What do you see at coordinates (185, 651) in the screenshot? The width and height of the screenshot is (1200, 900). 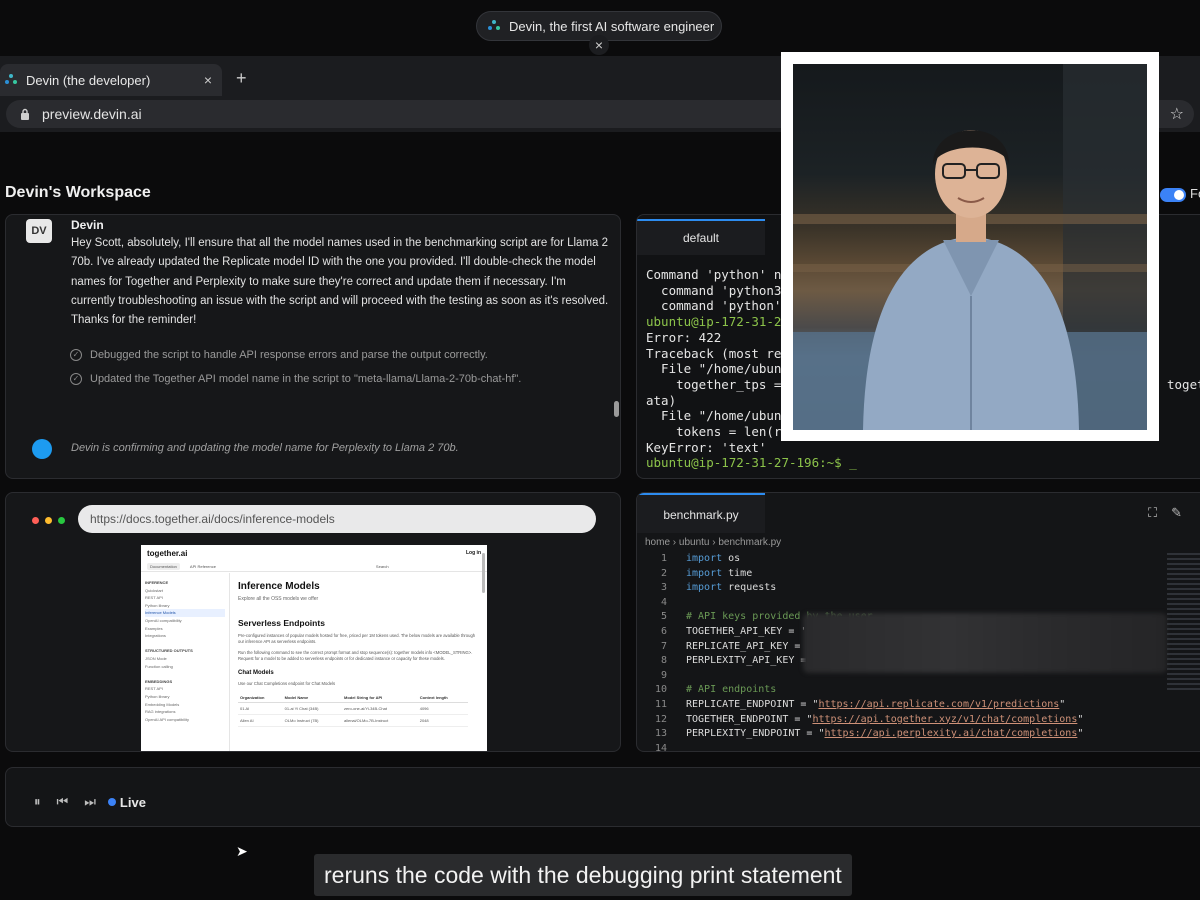 I see `sidebar-item: STRUCTURED OUTPUTS` at bounding box center [185, 651].